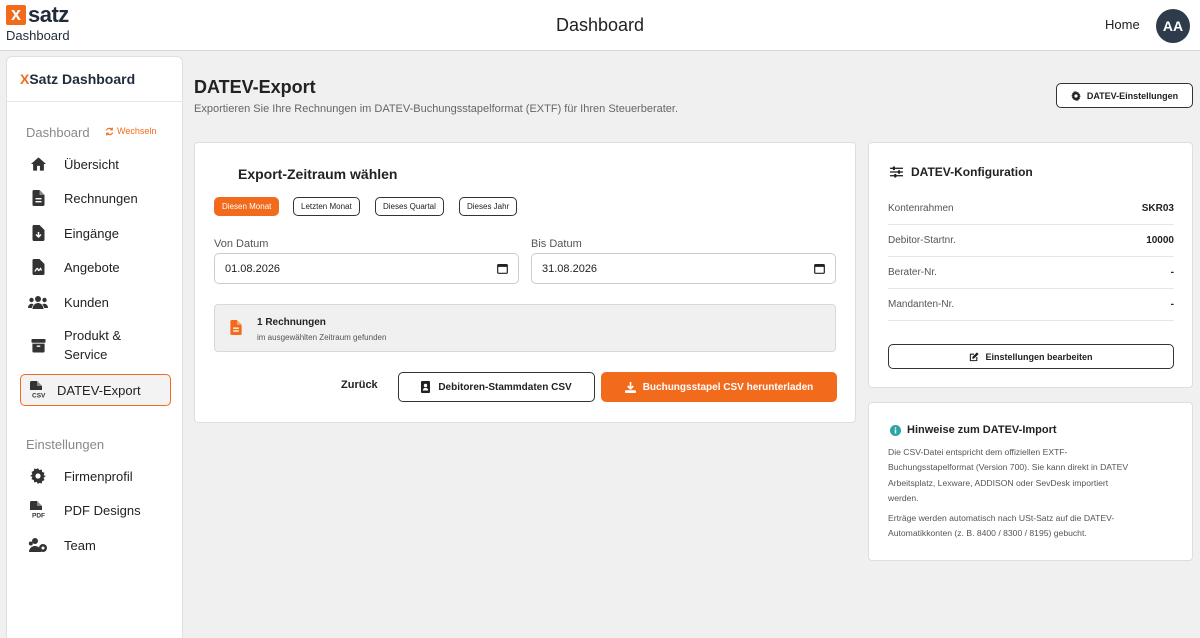 The height and width of the screenshot is (638, 1200). I want to click on sidebar-item-angebote: Angebote, so click(95, 267).